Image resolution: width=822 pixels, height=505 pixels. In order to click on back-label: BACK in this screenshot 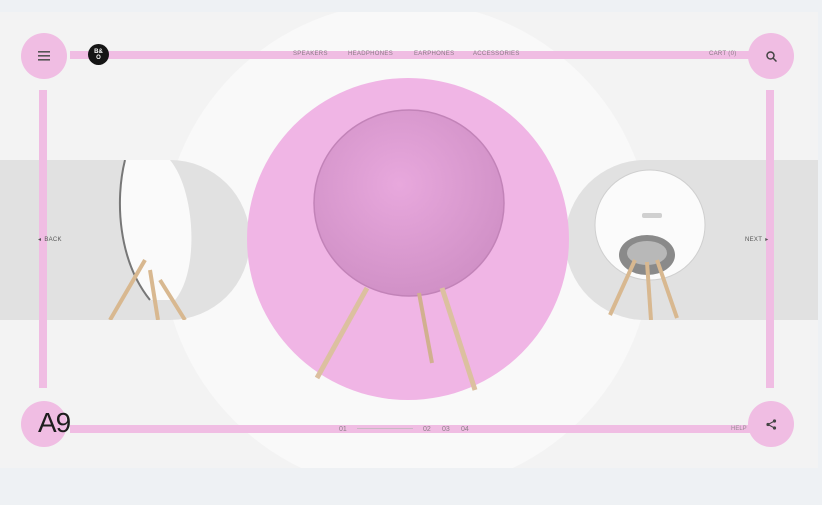, I will do `click(53, 239)`.